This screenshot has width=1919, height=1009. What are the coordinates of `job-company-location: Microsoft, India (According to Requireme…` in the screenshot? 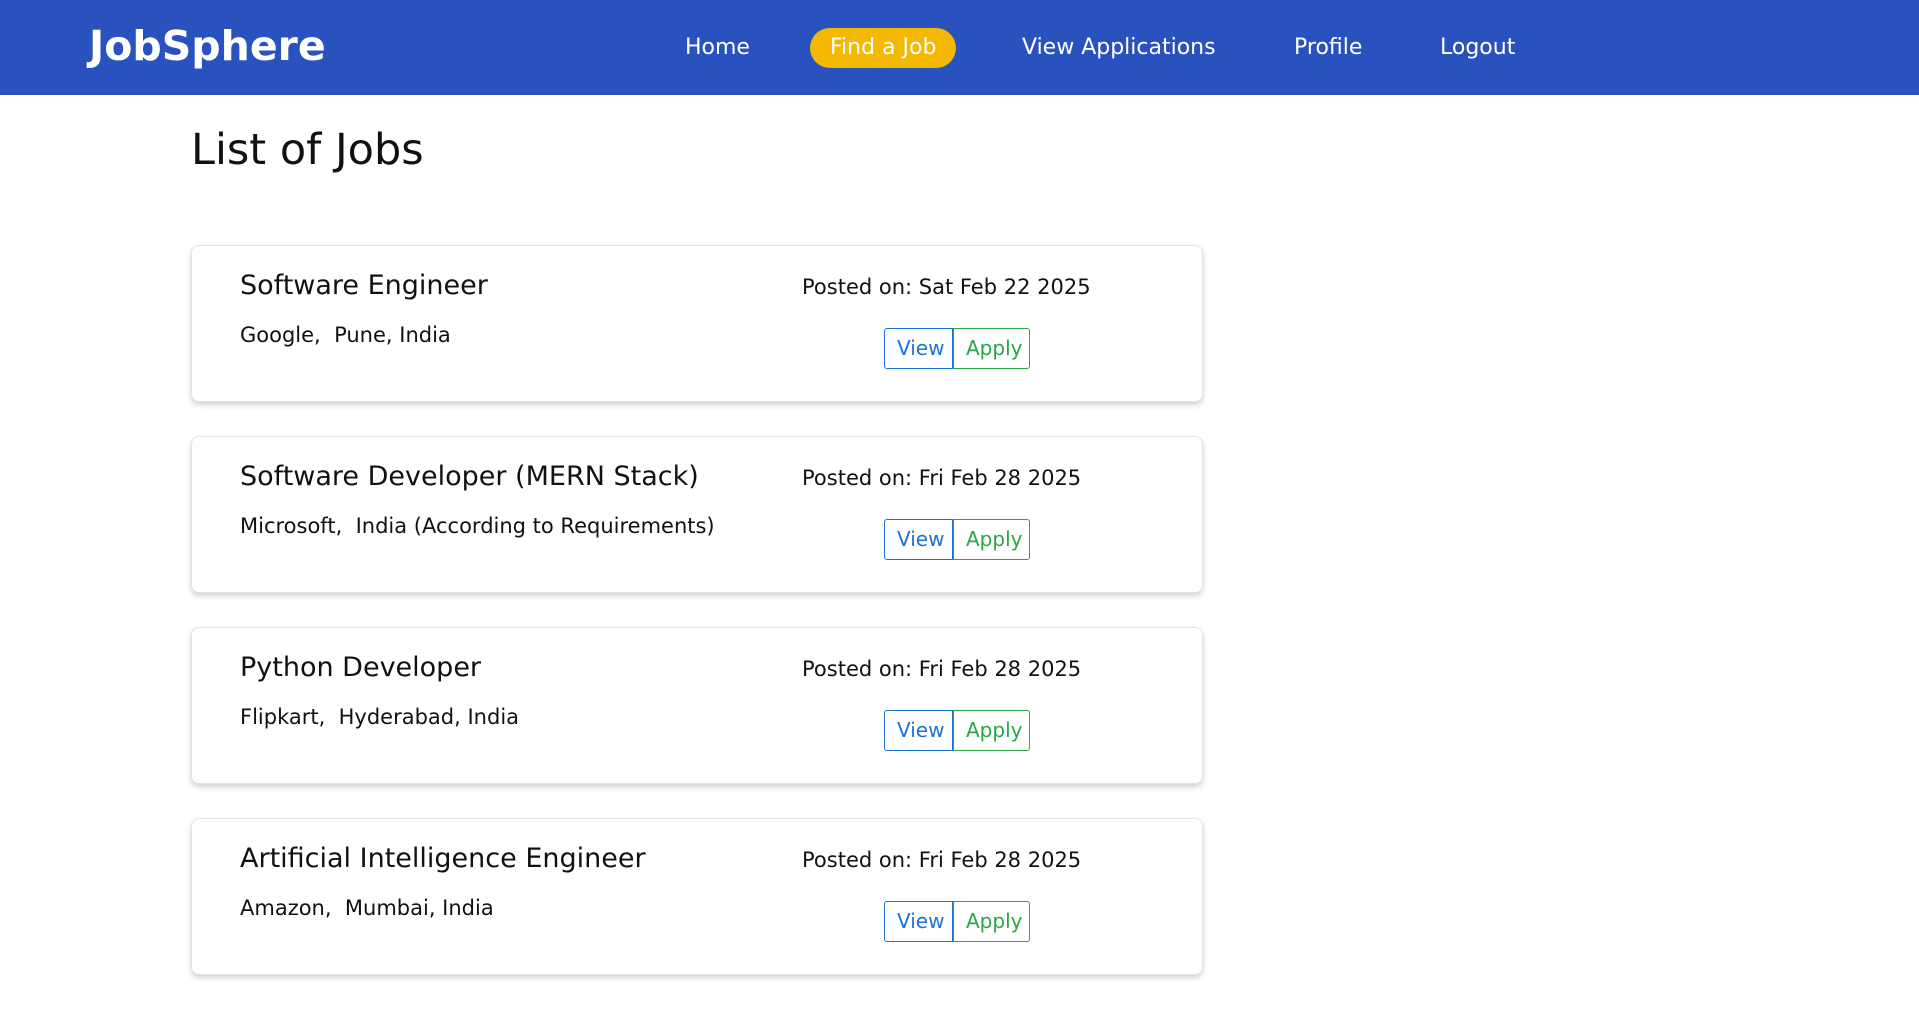 It's located at (477, 526).